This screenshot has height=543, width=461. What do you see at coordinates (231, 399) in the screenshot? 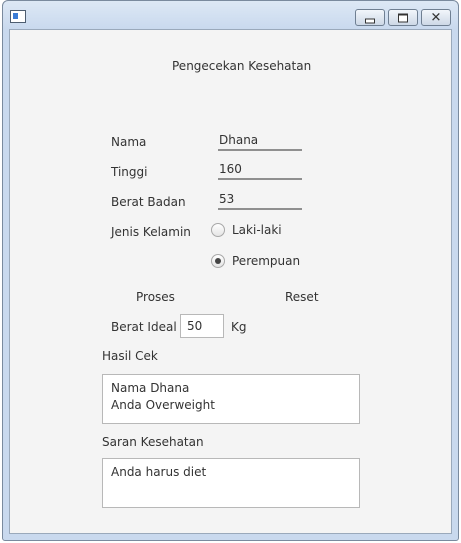
I see `hasil-cek-textarea: Nama Dhana Anda Overweight` at bounding box center [231, 399].